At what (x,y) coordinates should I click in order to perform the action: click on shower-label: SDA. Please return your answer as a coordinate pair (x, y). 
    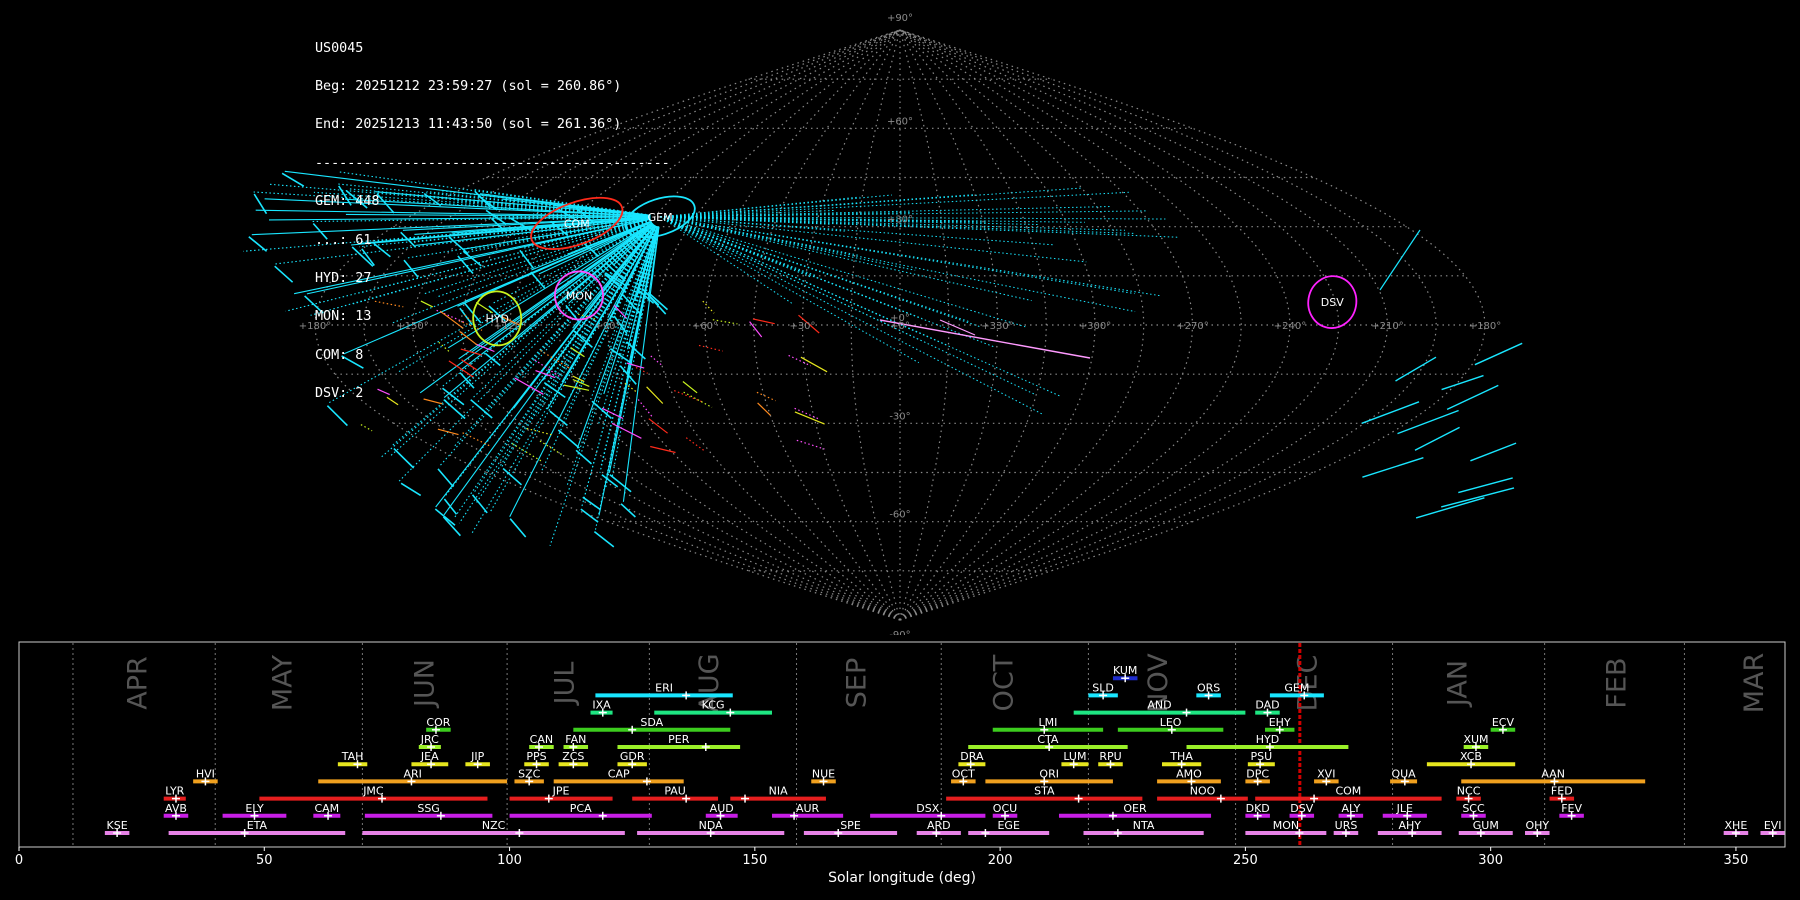
    Looking at the image, I should click on (651, 722).